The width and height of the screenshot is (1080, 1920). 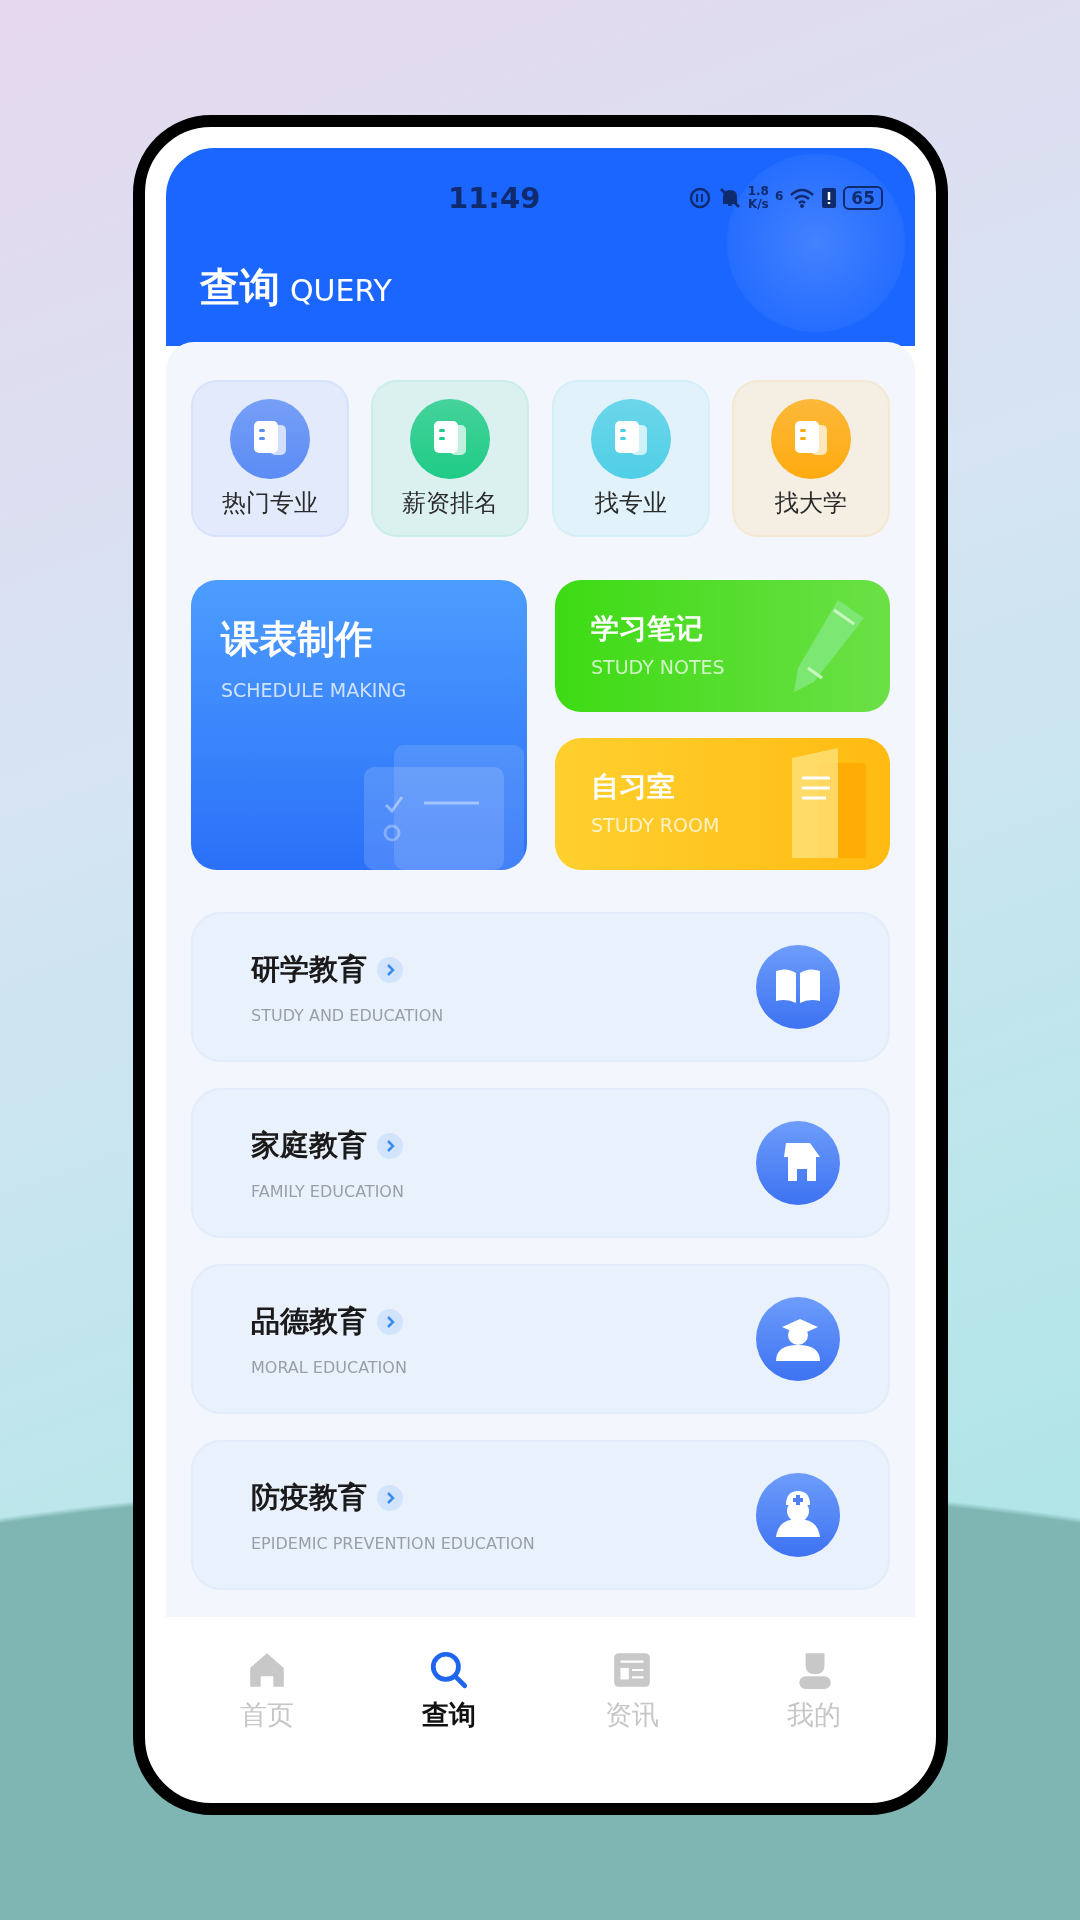 What do you see at coordinates (655, 825) in the screenshot?
I see `card-subtitle: STUDY ROOM` at bounding box center [655, 825].